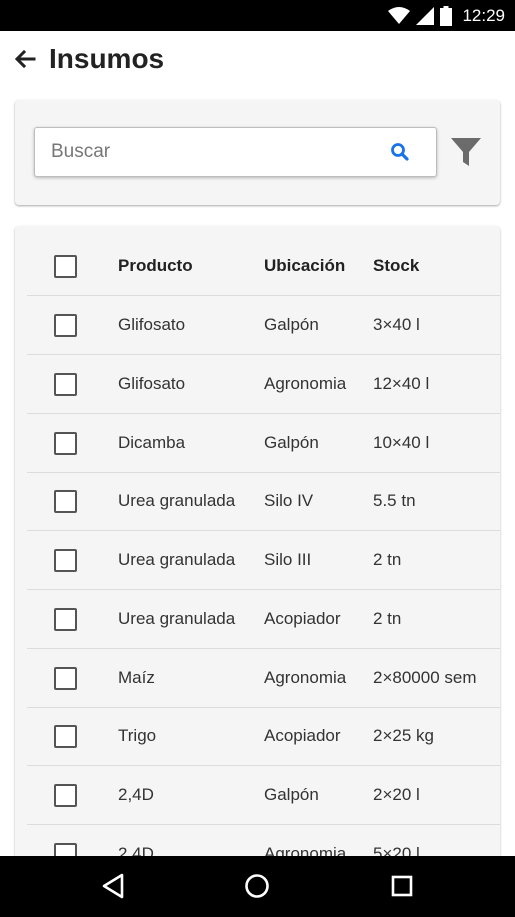 This screenshot has width=515, height=917. I want to click on signal-icon, so click(425, 16).